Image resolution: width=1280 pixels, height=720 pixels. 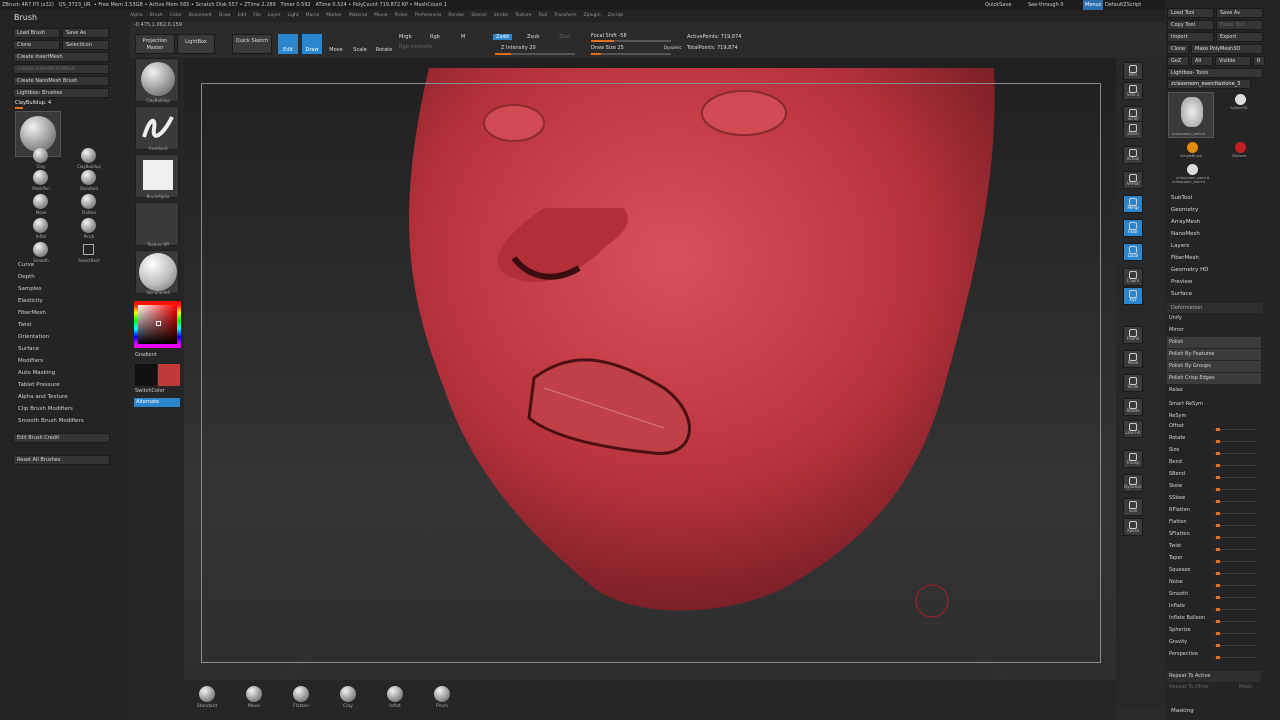 What do you see at coordinates (26, 277) in the screenshot?
I see `section-depth: Depth` at bounding box center [26, 277].